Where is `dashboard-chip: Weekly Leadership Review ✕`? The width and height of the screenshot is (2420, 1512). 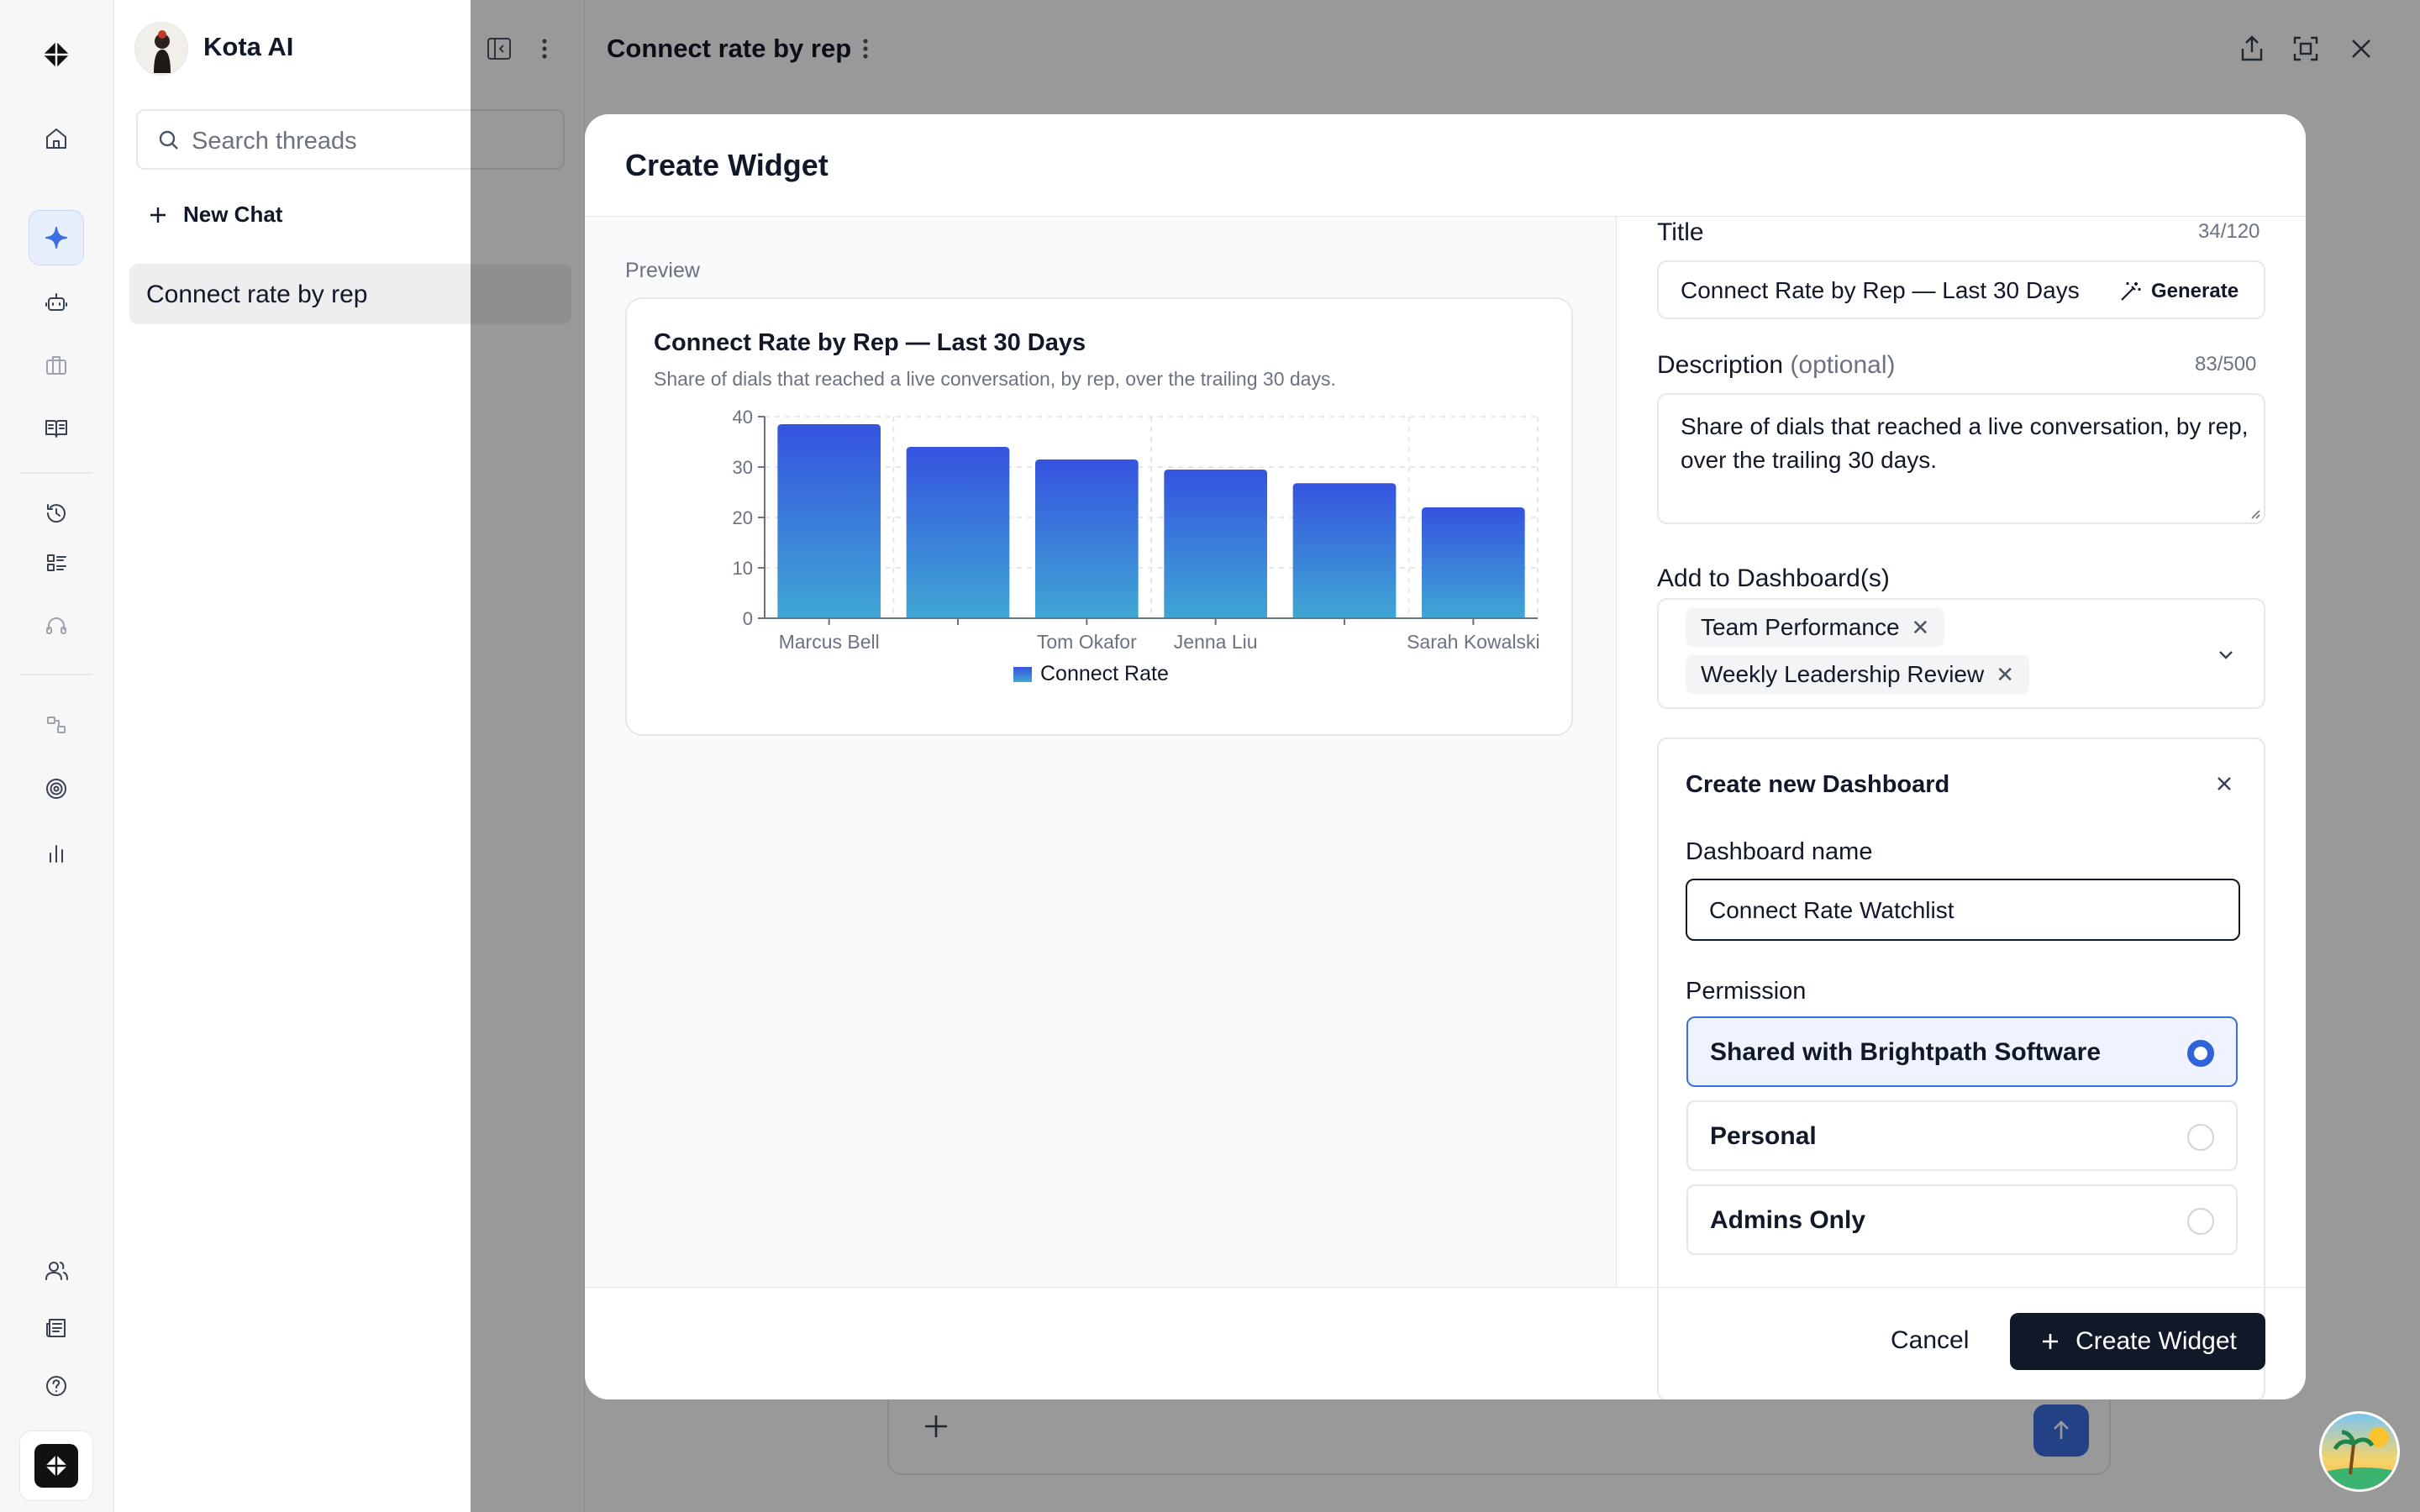
dashboard-chip: Weekly Leadership Review ✕ is located at coordinates (1858, 674).